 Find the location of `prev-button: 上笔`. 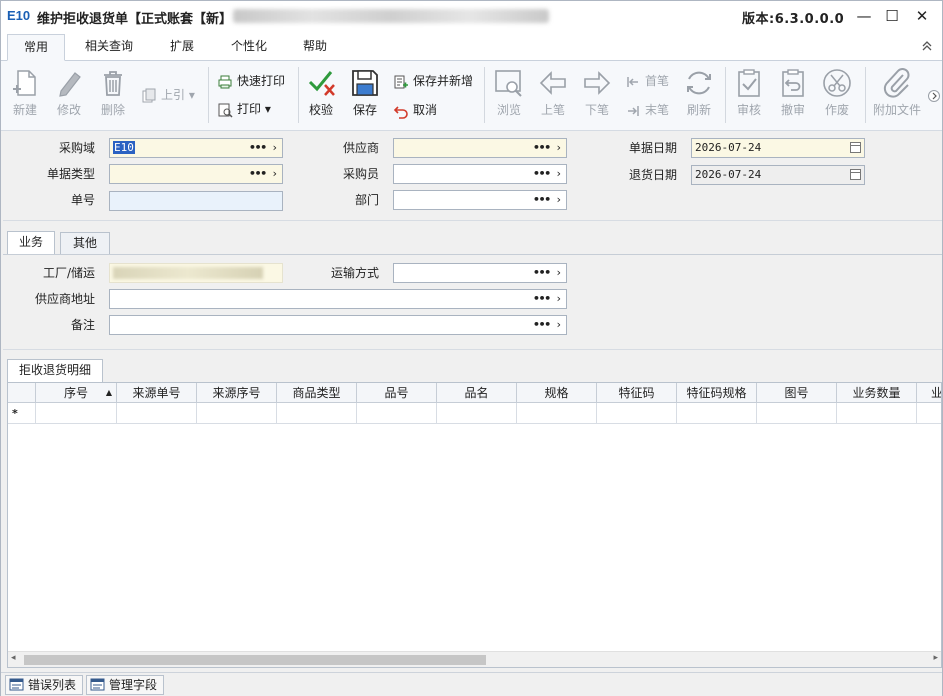

prev-button: 上笔 is located at coordinates (553, 94).